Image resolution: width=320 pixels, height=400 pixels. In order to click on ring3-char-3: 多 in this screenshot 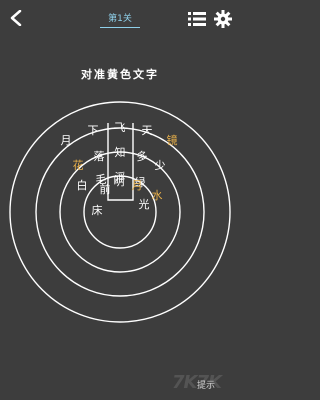, I will do `click(142, 156)`.